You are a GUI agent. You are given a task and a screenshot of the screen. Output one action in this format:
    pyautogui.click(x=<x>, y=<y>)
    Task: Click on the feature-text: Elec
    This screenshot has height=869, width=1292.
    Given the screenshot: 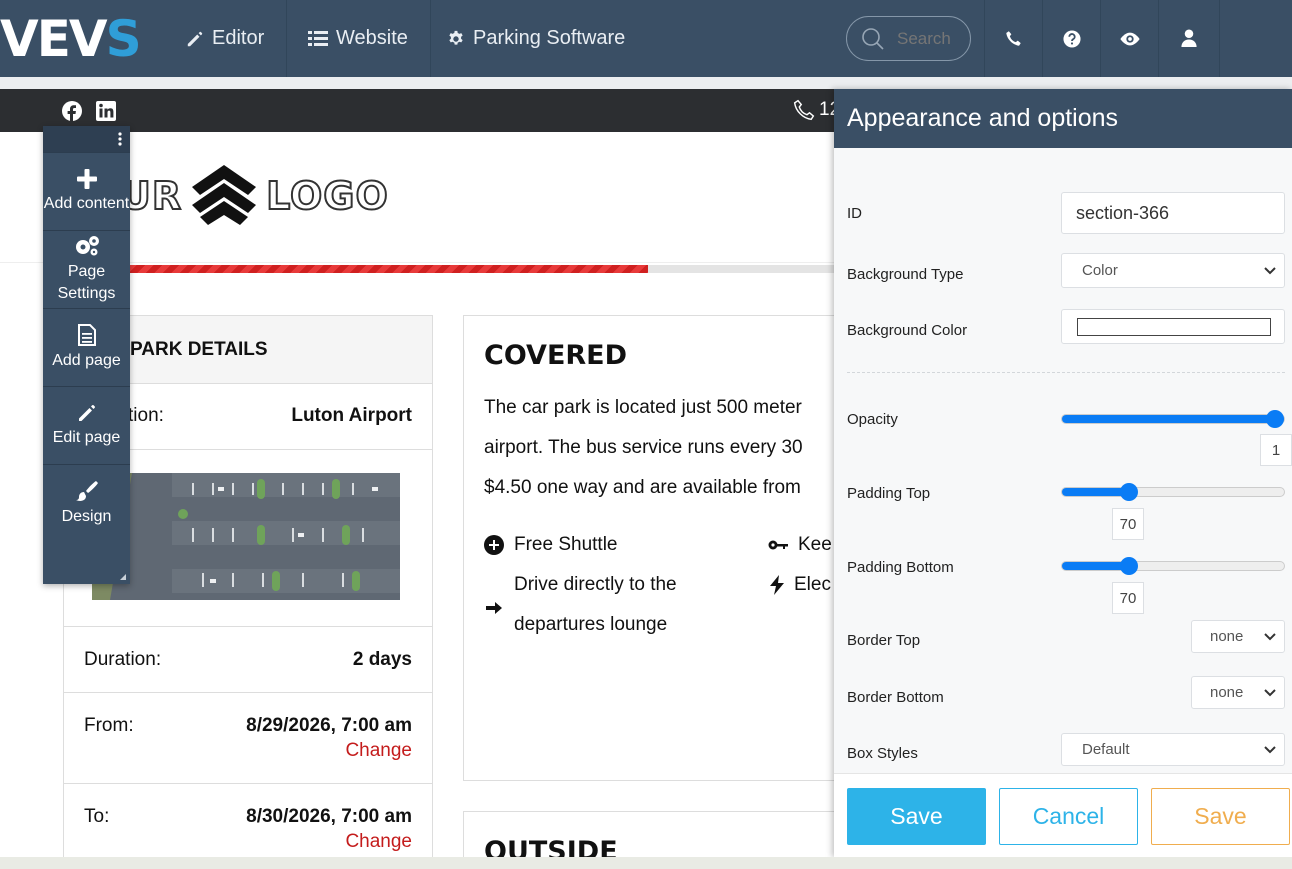 What is the action you would take?
    pyautogui.click(x=812, y=584)
    